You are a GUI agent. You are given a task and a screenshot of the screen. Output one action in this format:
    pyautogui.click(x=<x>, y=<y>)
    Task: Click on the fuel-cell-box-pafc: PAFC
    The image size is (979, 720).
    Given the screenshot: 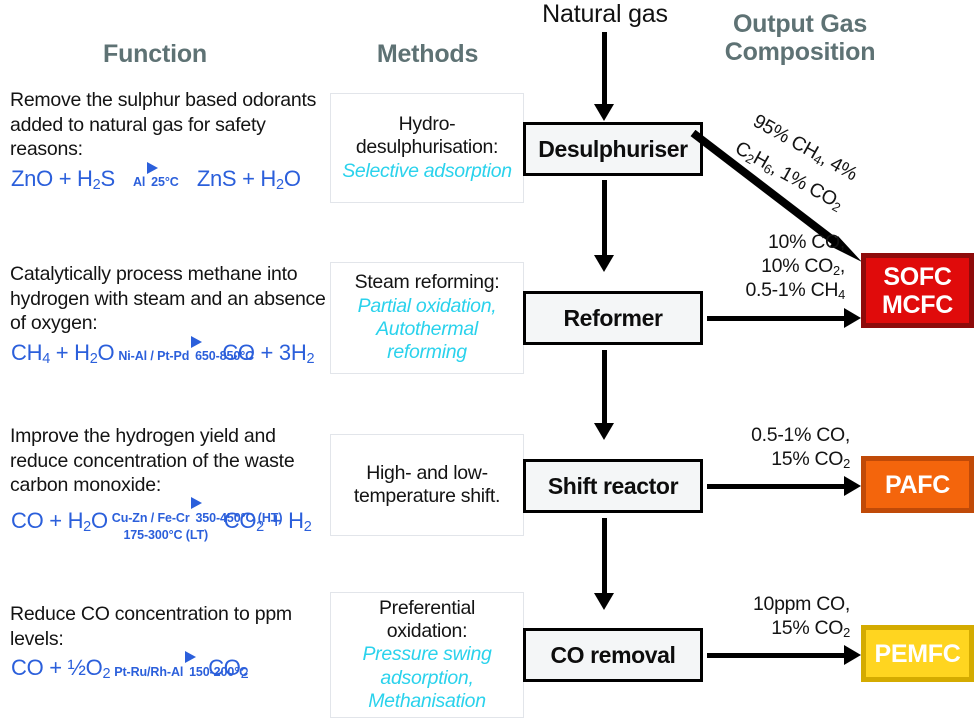 What is the action you would take?
    pyautogui.click(x=917, y=484)
    